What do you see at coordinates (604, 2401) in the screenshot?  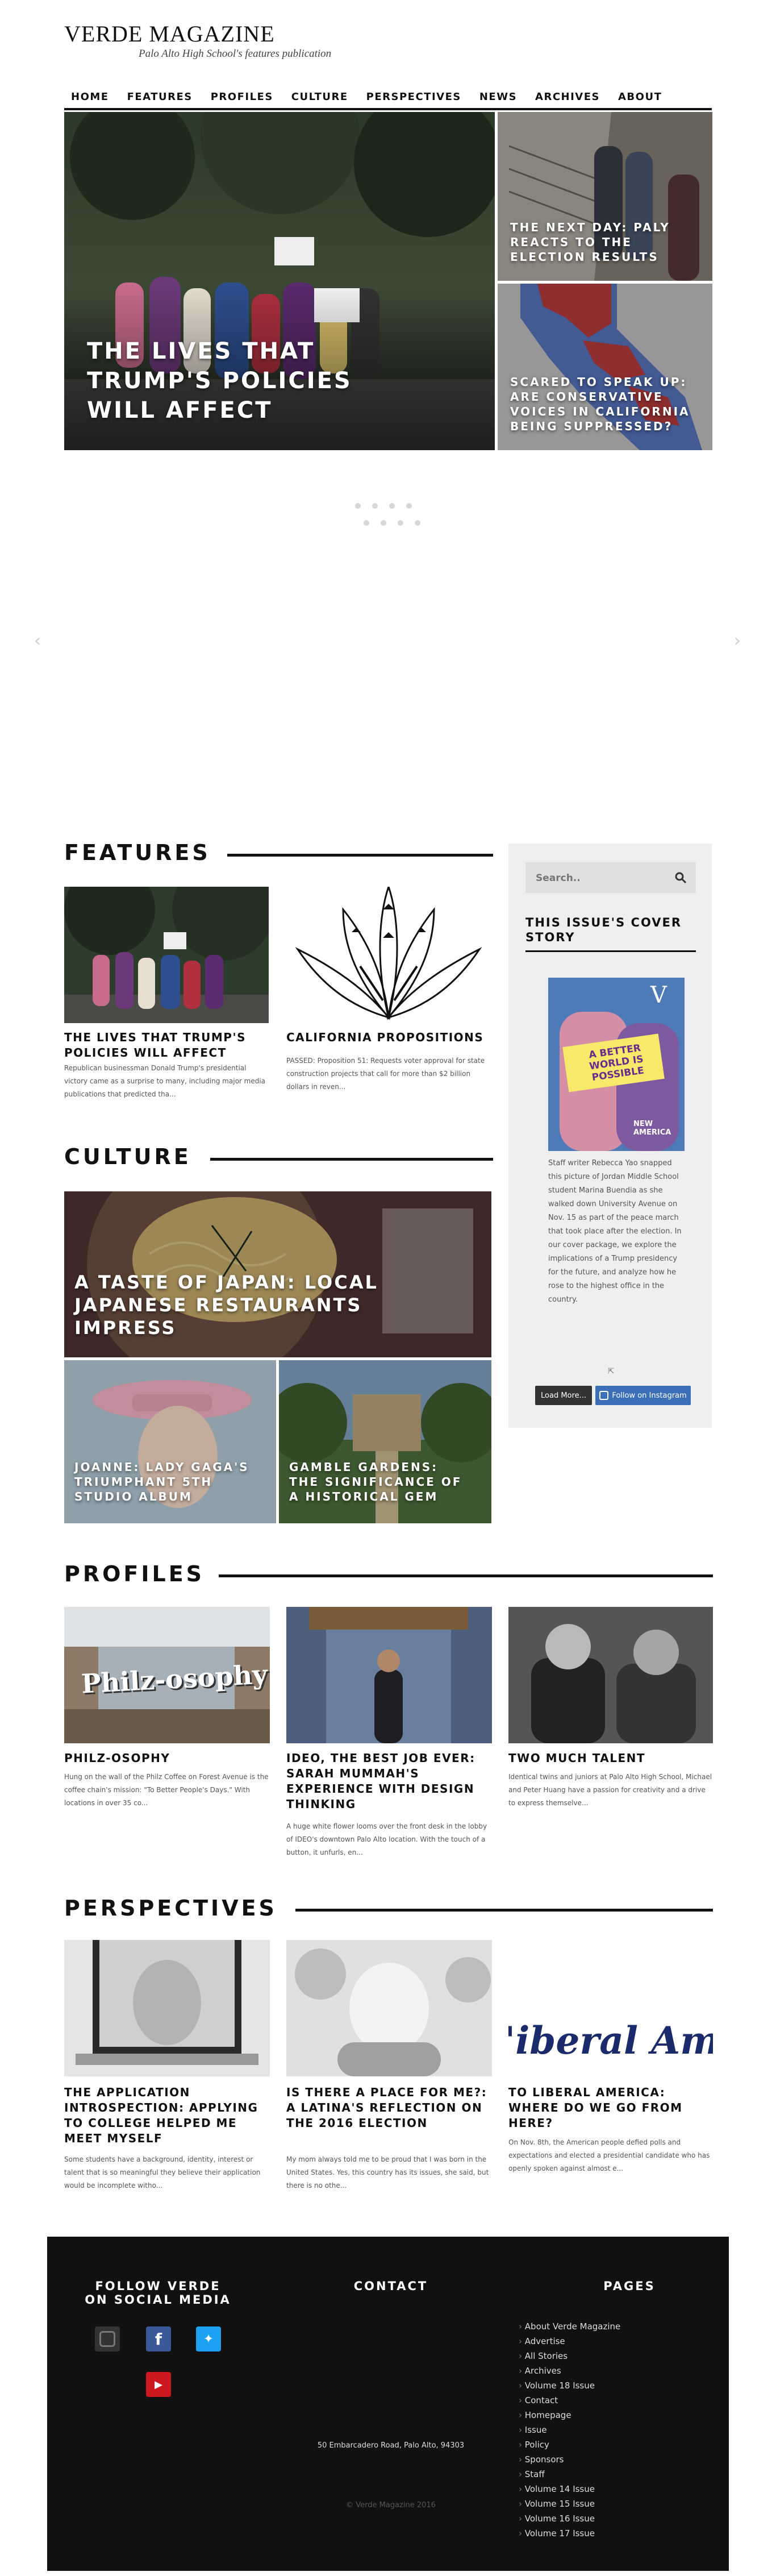 I see `footer-page-link: Contact` at bounding box center [604, 2401].